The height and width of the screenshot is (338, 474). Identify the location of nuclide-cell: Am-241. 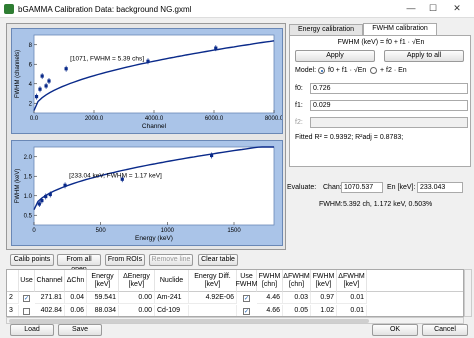
(172, 298).